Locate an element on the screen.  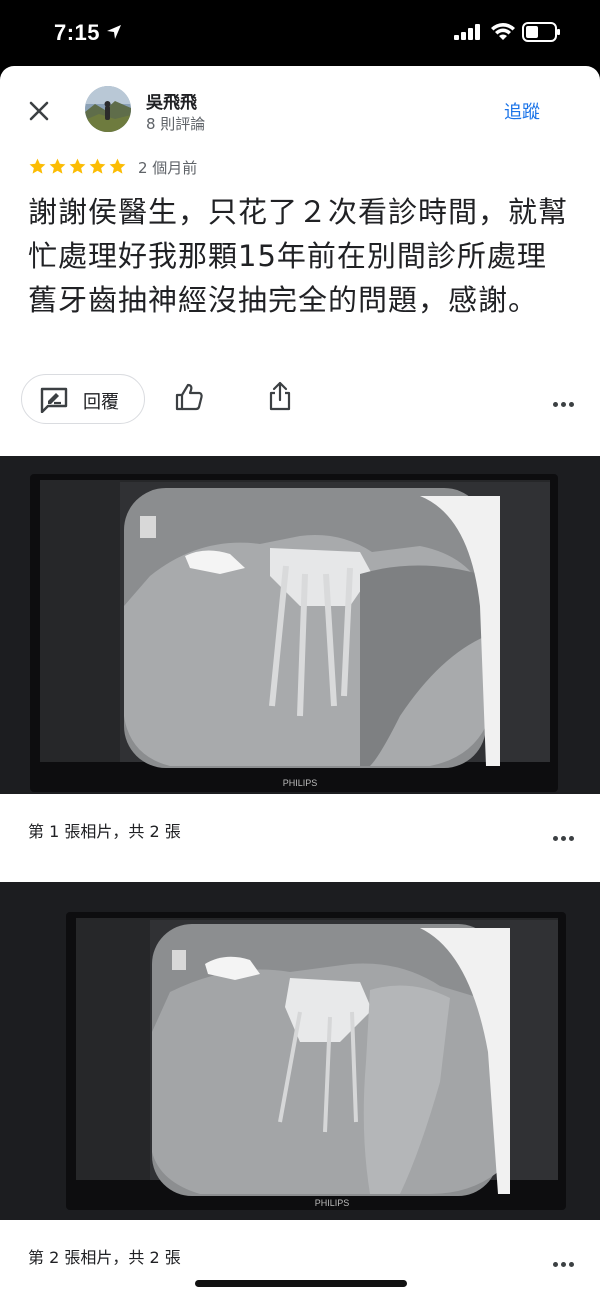
photo-2-more-button is located at coordinates (566, 1259).